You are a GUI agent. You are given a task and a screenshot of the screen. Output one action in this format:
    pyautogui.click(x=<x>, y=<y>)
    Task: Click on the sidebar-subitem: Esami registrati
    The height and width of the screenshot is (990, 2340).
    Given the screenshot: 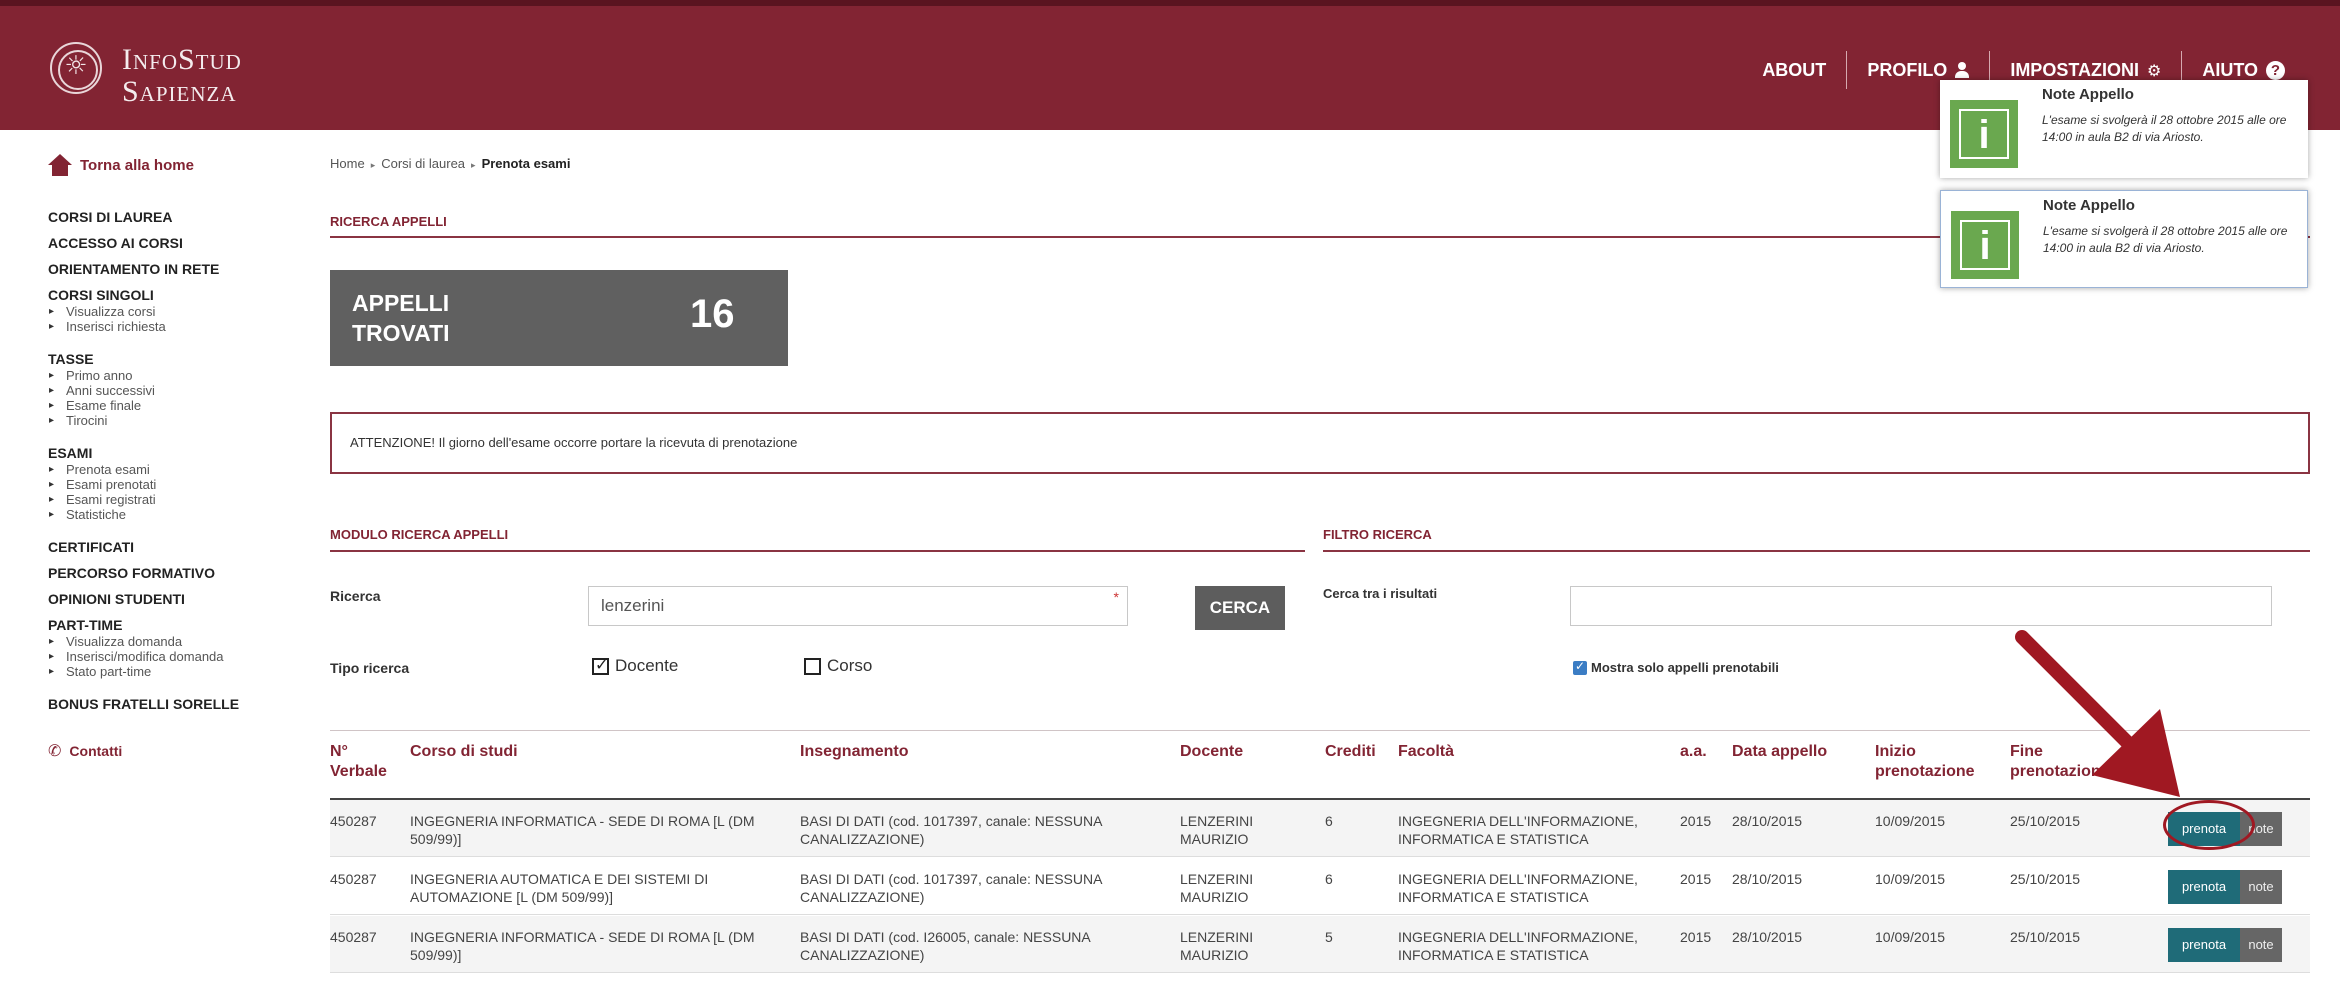 What is the action you would take?
    pyautogui.click(x=168, y=499)
    